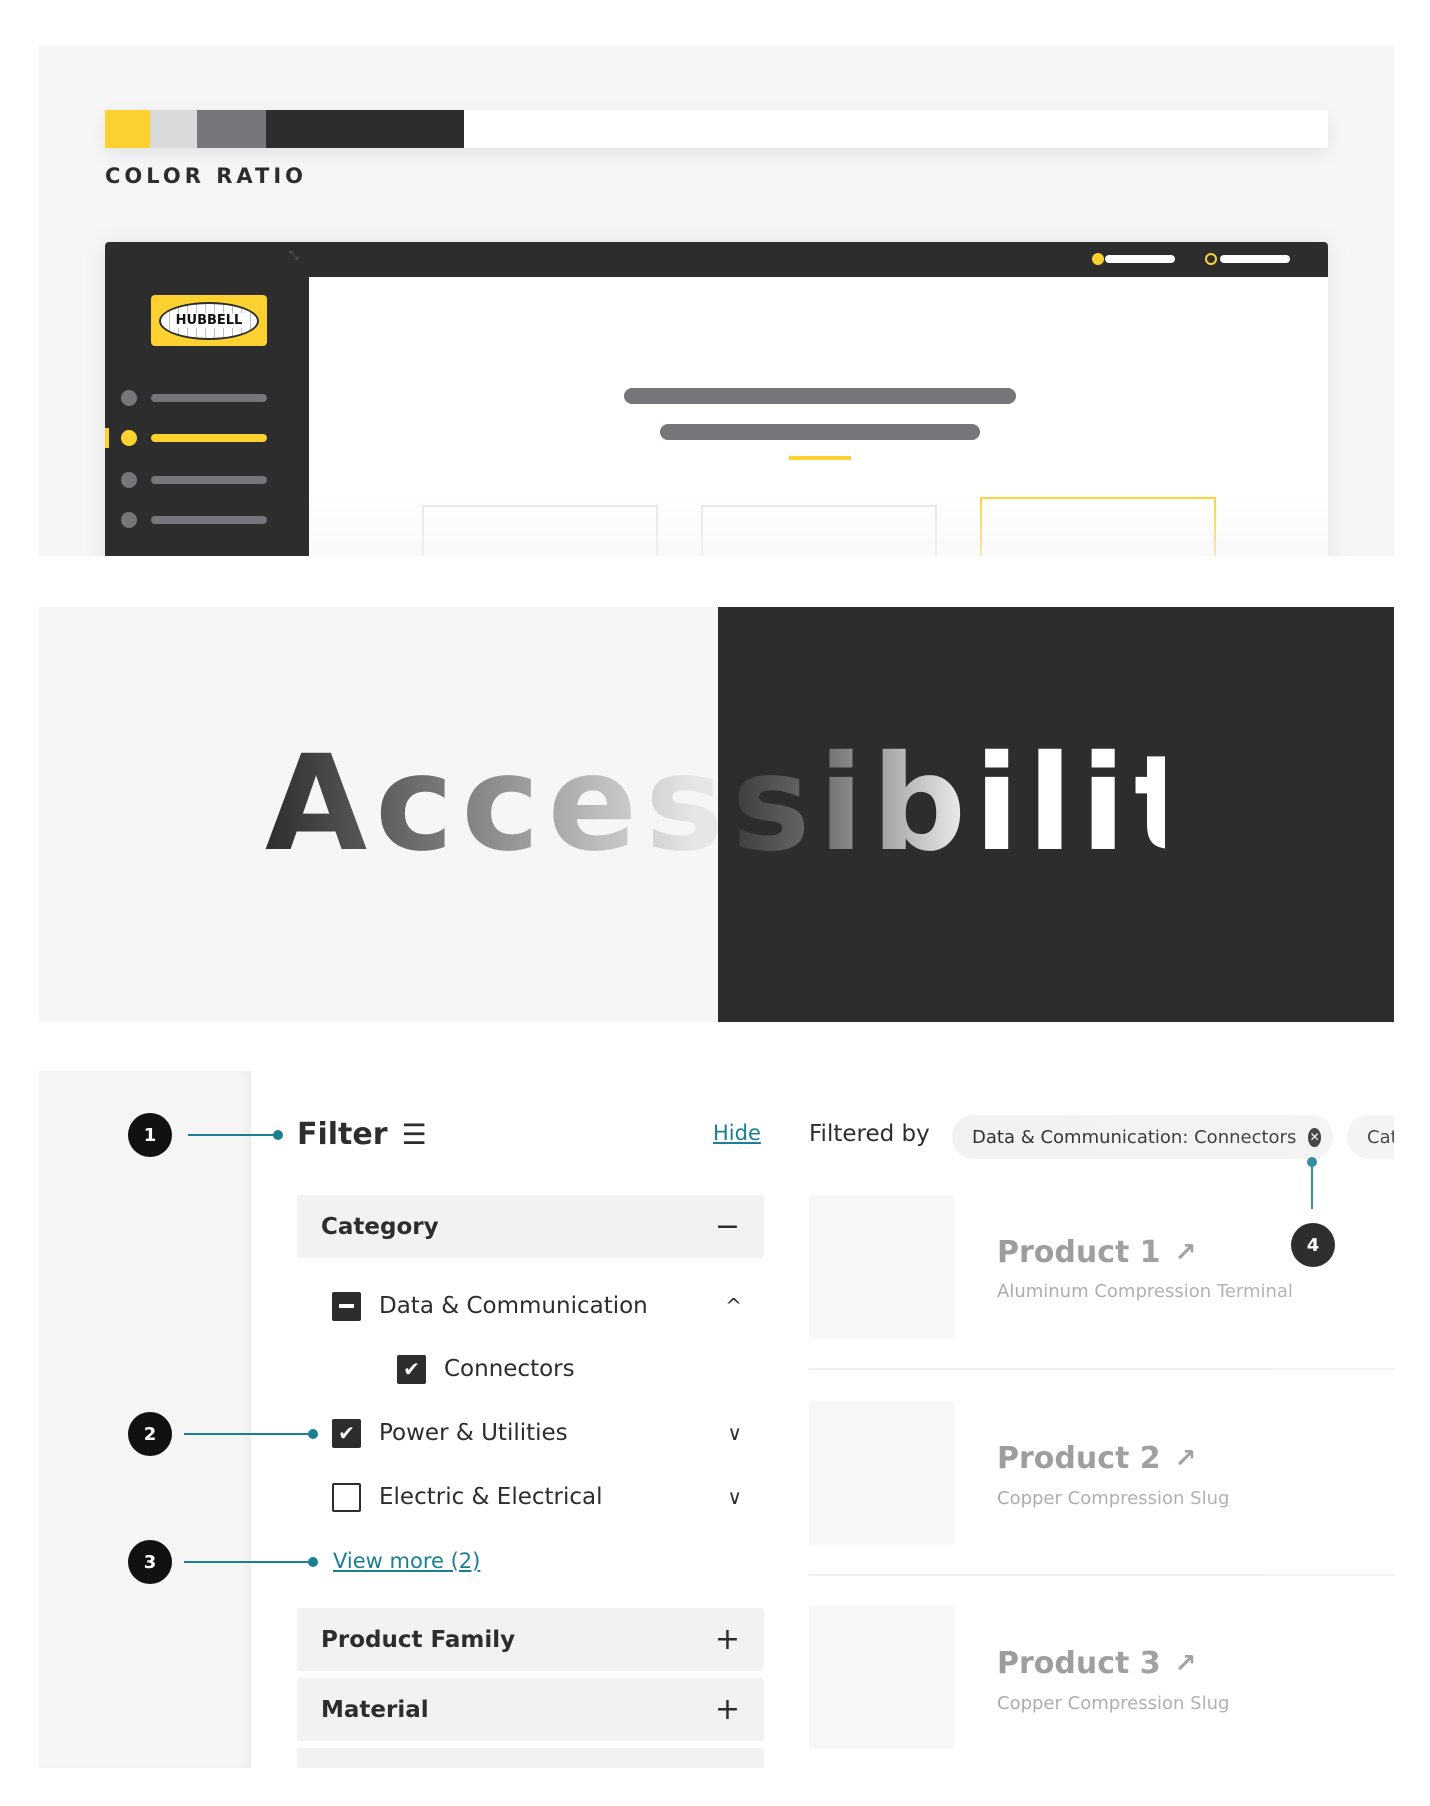  Describe the element at coordinates (406, 1561) in the screenshot. I see `view-more-link: View more (2)` at that location.